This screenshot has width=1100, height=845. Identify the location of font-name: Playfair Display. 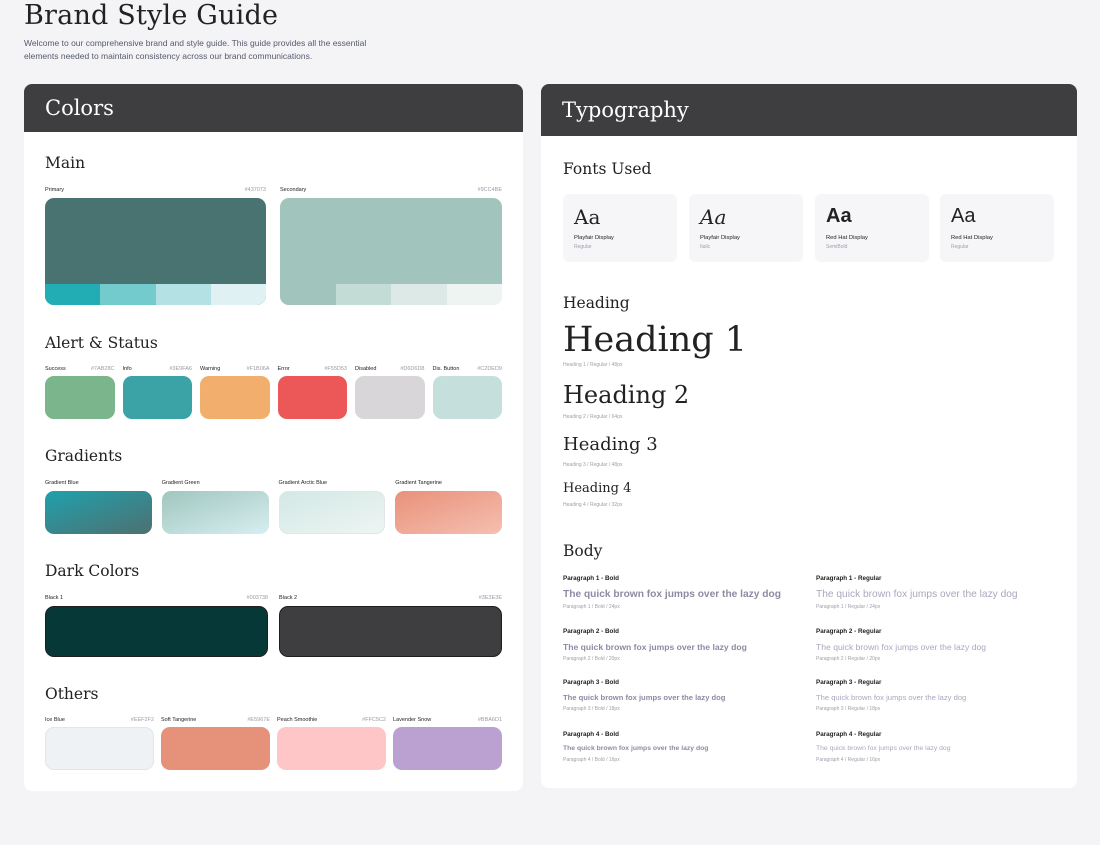
(720, 238).